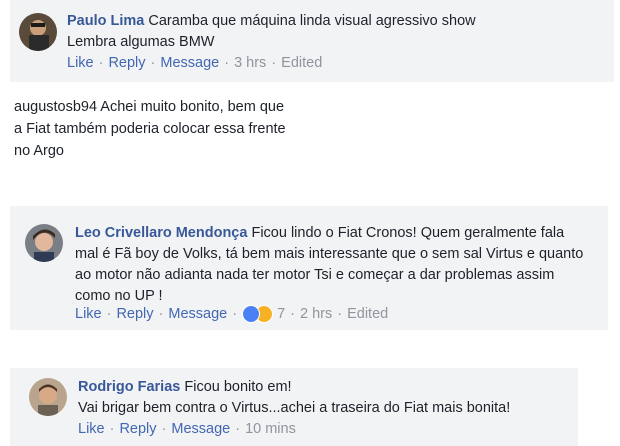  Describe the element at coordinates (238, 387) in the screenshot. I see `comment-text-line: Ficou bonito em!` at that location.